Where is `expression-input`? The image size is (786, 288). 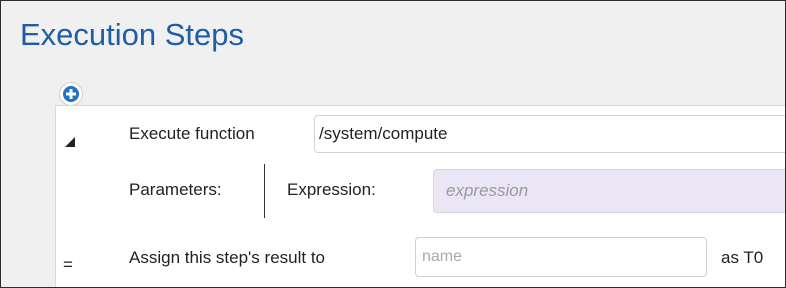 expression-input is located at coordinates (609, 191).